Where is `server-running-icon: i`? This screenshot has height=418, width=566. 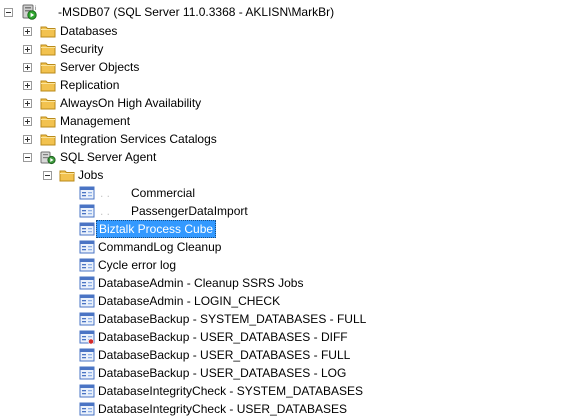
server-running-icon: i is located at coordinates (29, 12).